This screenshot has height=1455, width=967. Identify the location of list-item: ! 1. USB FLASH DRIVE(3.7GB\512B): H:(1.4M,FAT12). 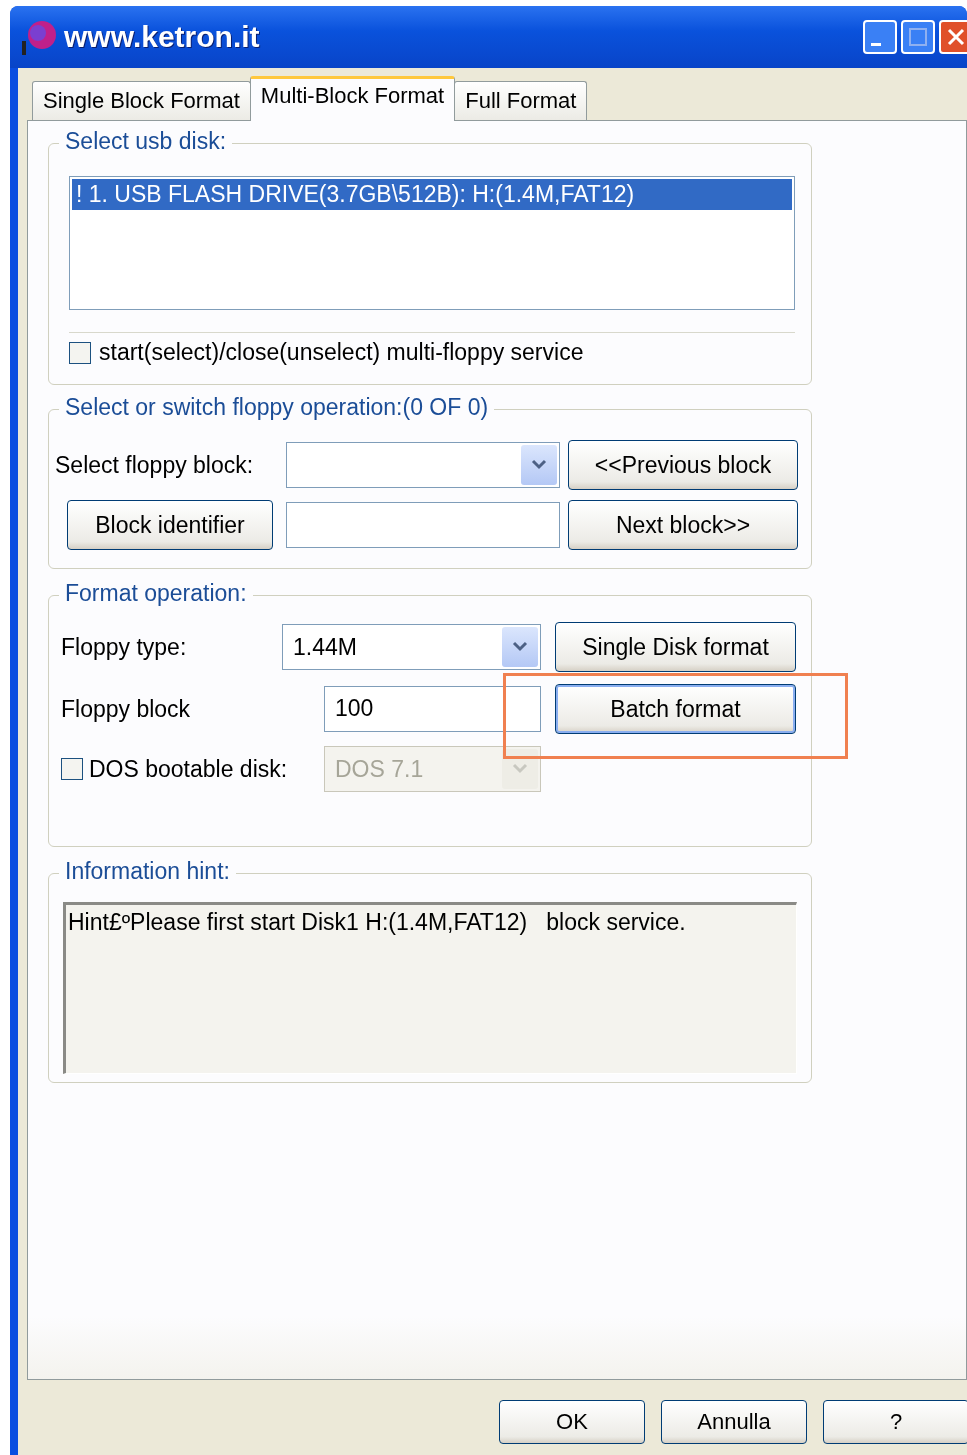
(432, 194).